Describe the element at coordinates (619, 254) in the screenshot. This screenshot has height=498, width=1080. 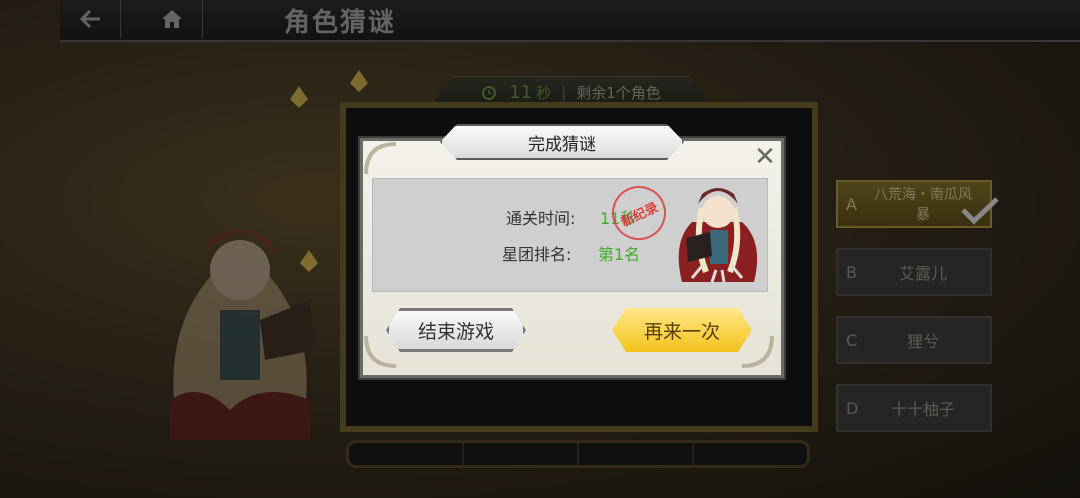
I see `rank-value: 第1名` at that location.